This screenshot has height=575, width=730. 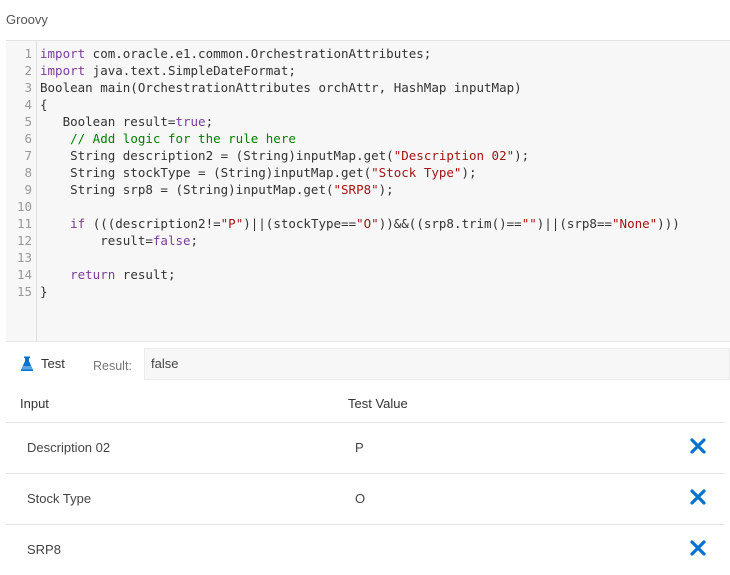 I want to click on code-text: import java.text.SimpleDateFormat;, so click(x=168, y=70).